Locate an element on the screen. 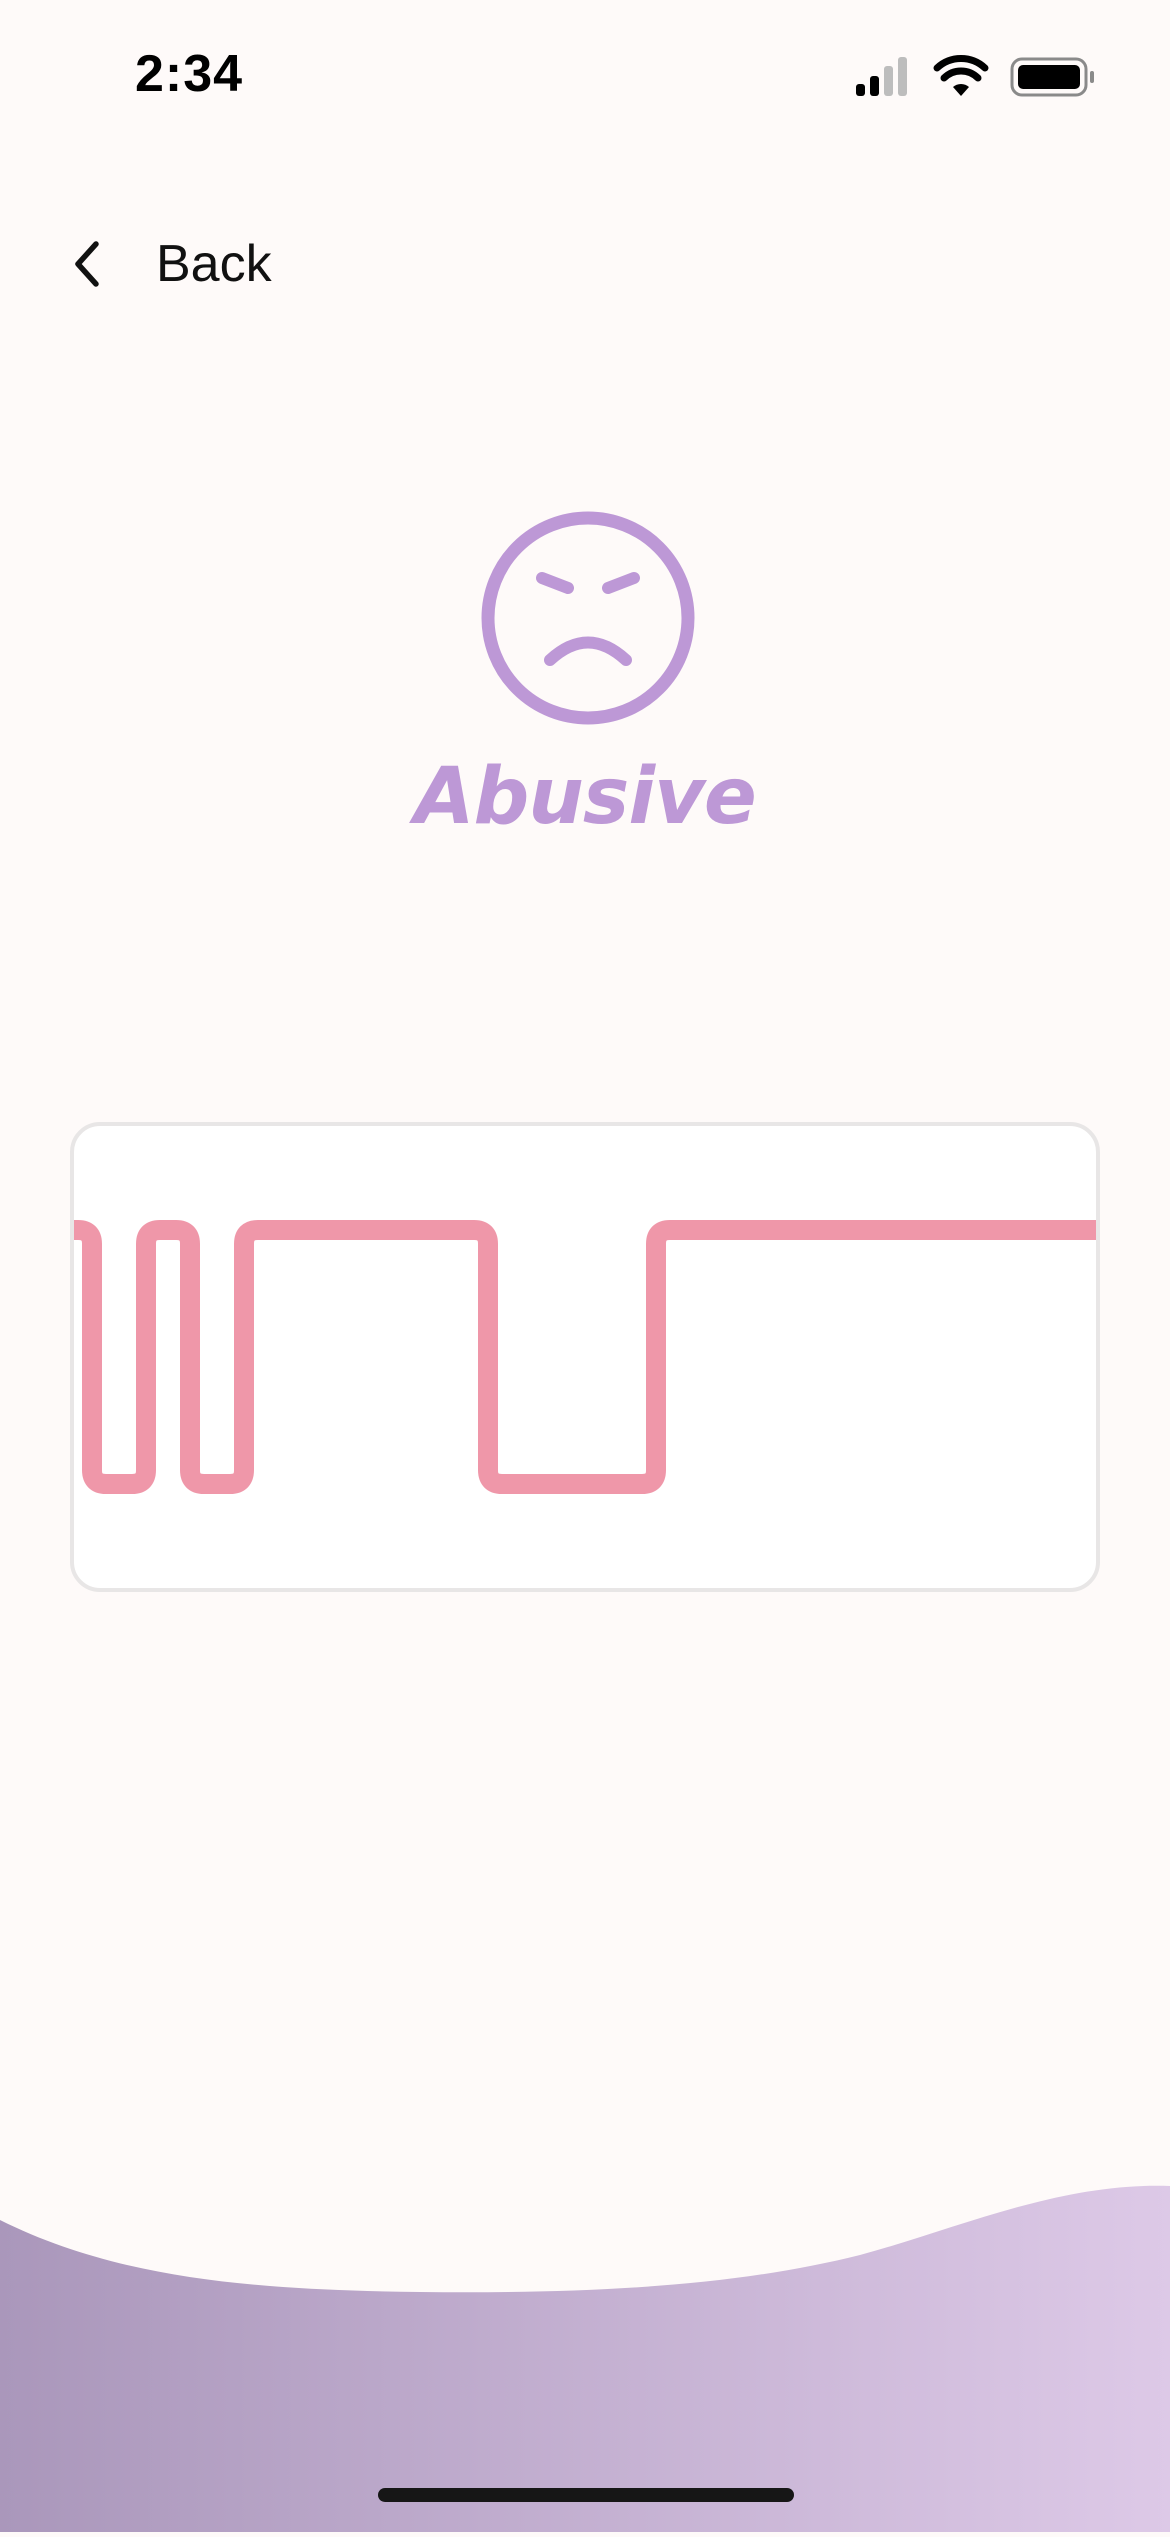  mood-title: Abusive is located at coordinates (585, 797).